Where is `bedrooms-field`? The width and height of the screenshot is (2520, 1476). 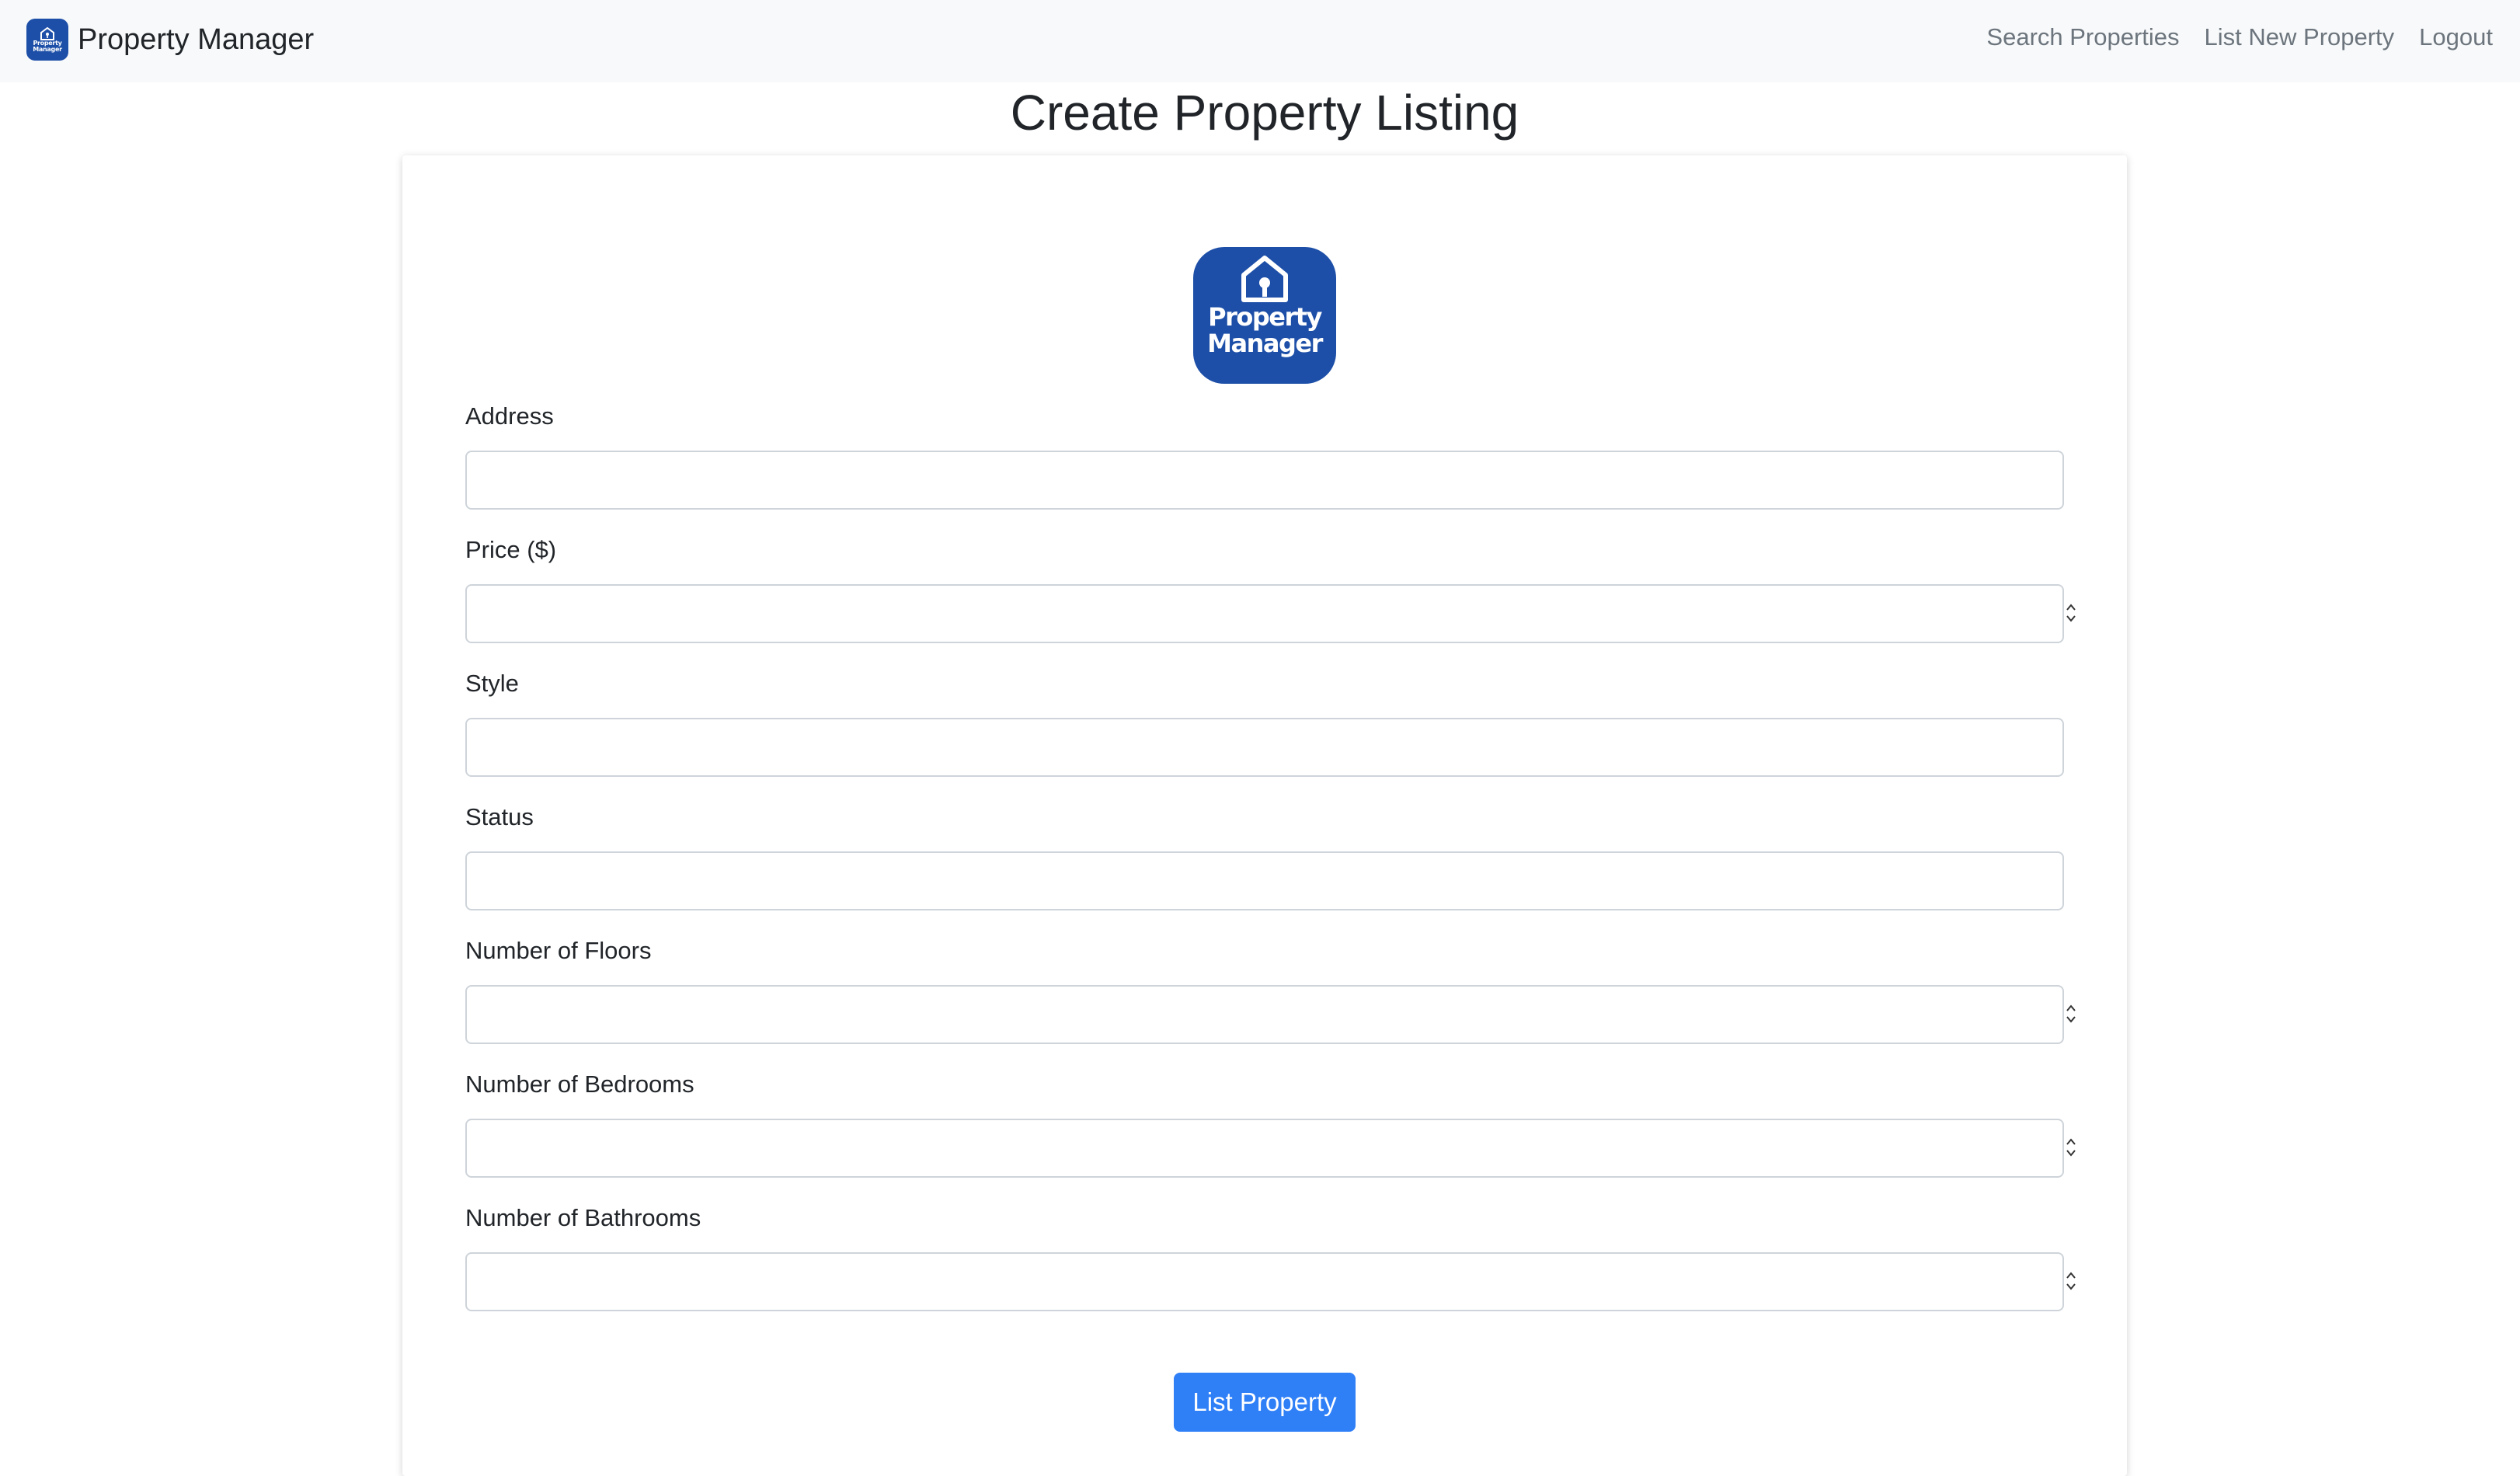 bedrooms-field is located at coordinates (1264, 1148).